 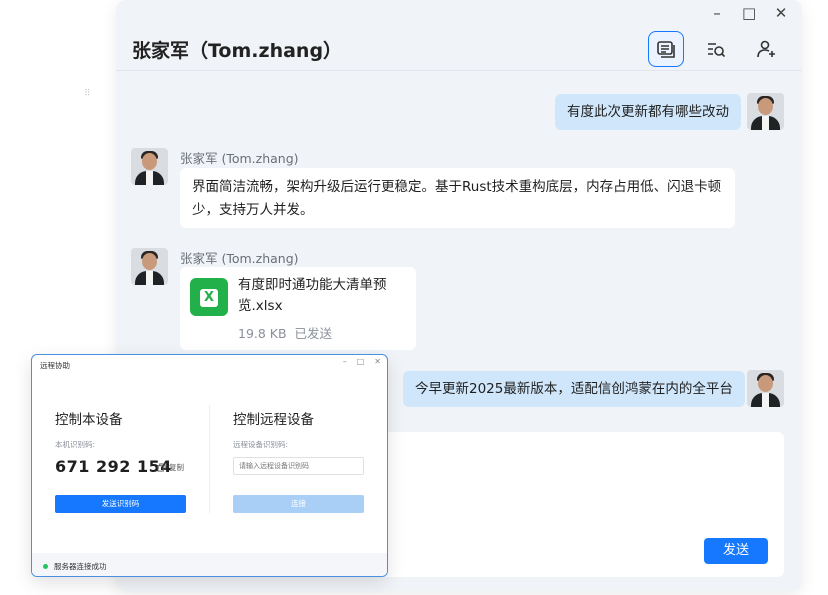 I want to click on remote-code-label: 远程设备识别码:, so click(x=261, y=444).